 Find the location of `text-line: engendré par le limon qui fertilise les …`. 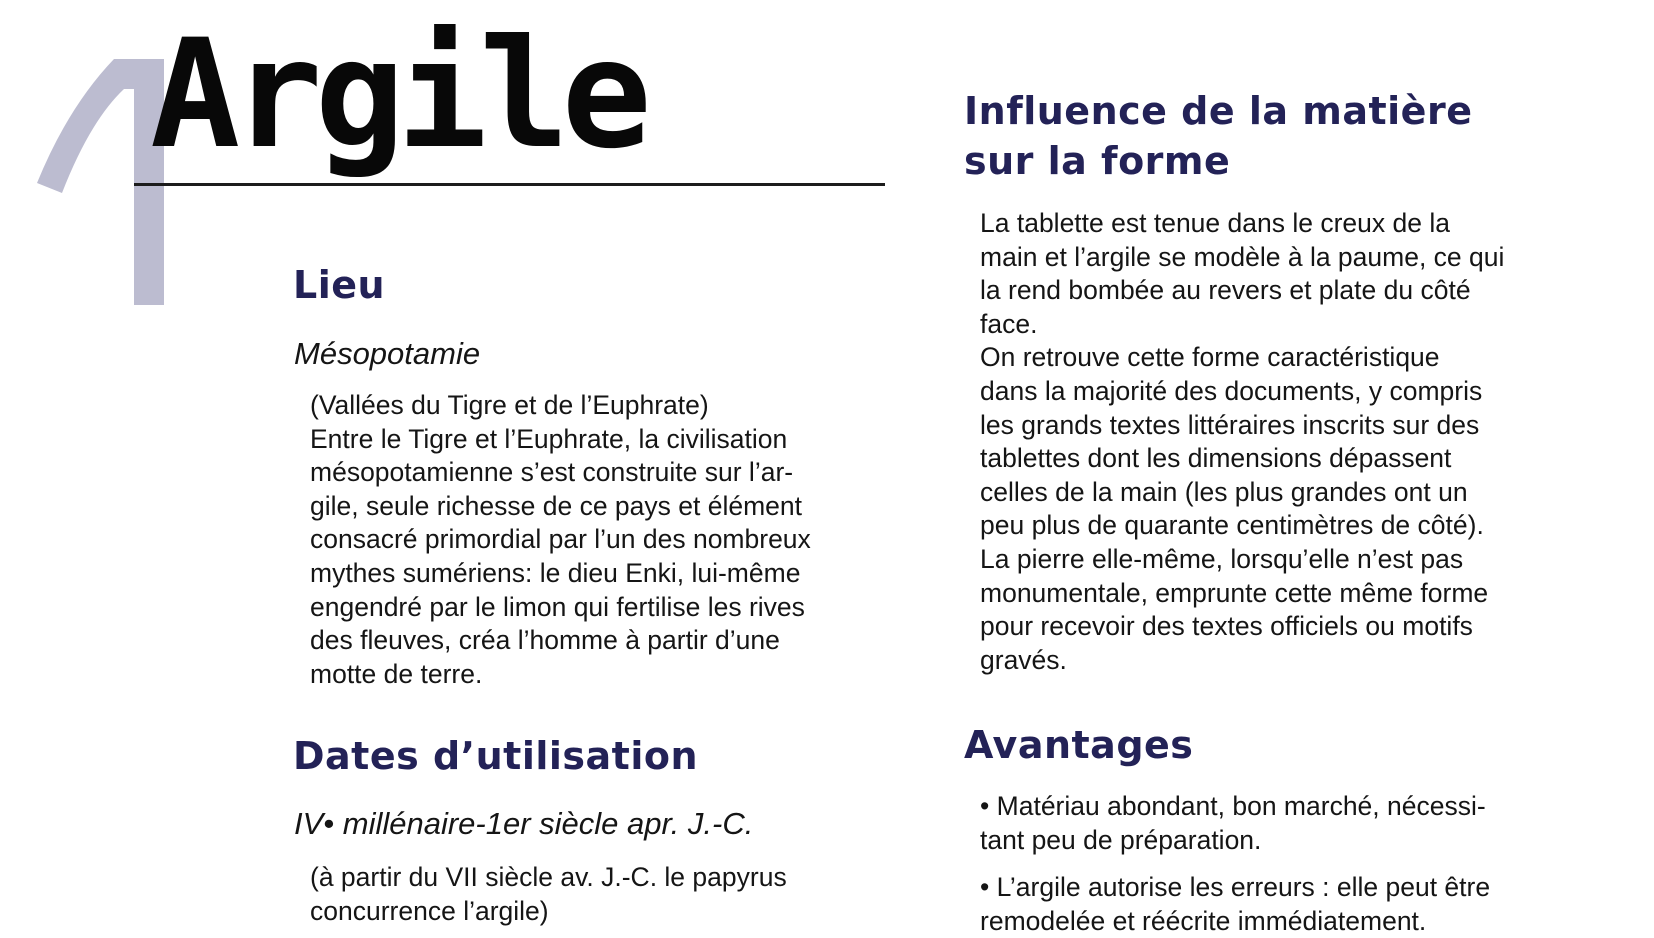

text-line: engendré par le limon qui fertilise les … is located at coordinates (557, 606).